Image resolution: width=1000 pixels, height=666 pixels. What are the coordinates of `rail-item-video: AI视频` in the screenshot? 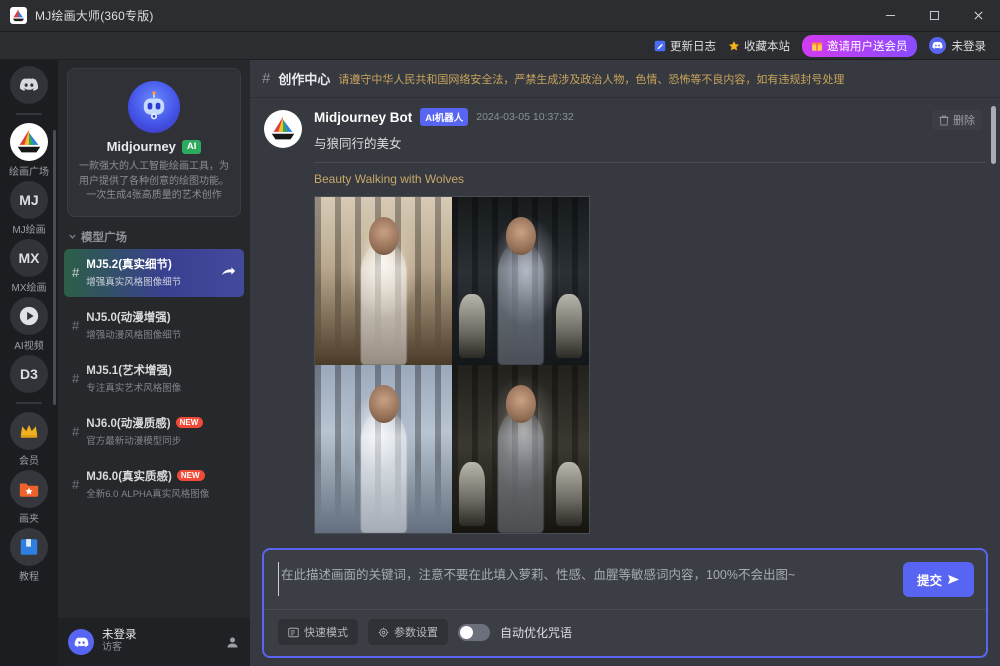 It's located at (29, 324).